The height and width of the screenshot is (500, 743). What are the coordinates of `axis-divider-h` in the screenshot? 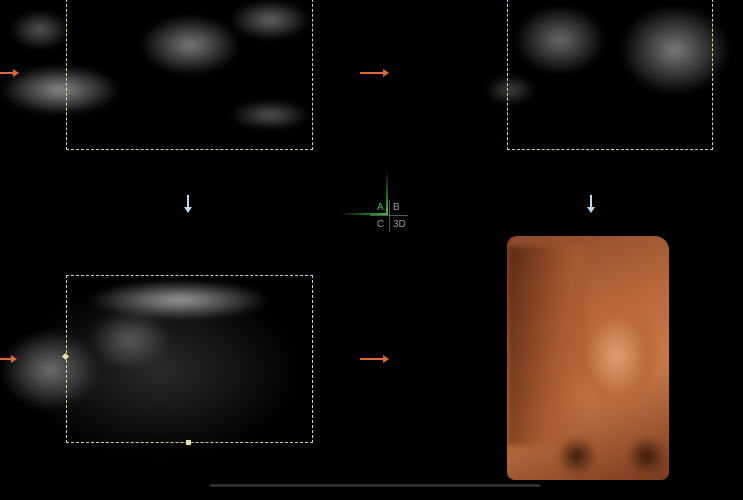 It's located at (389, 215).